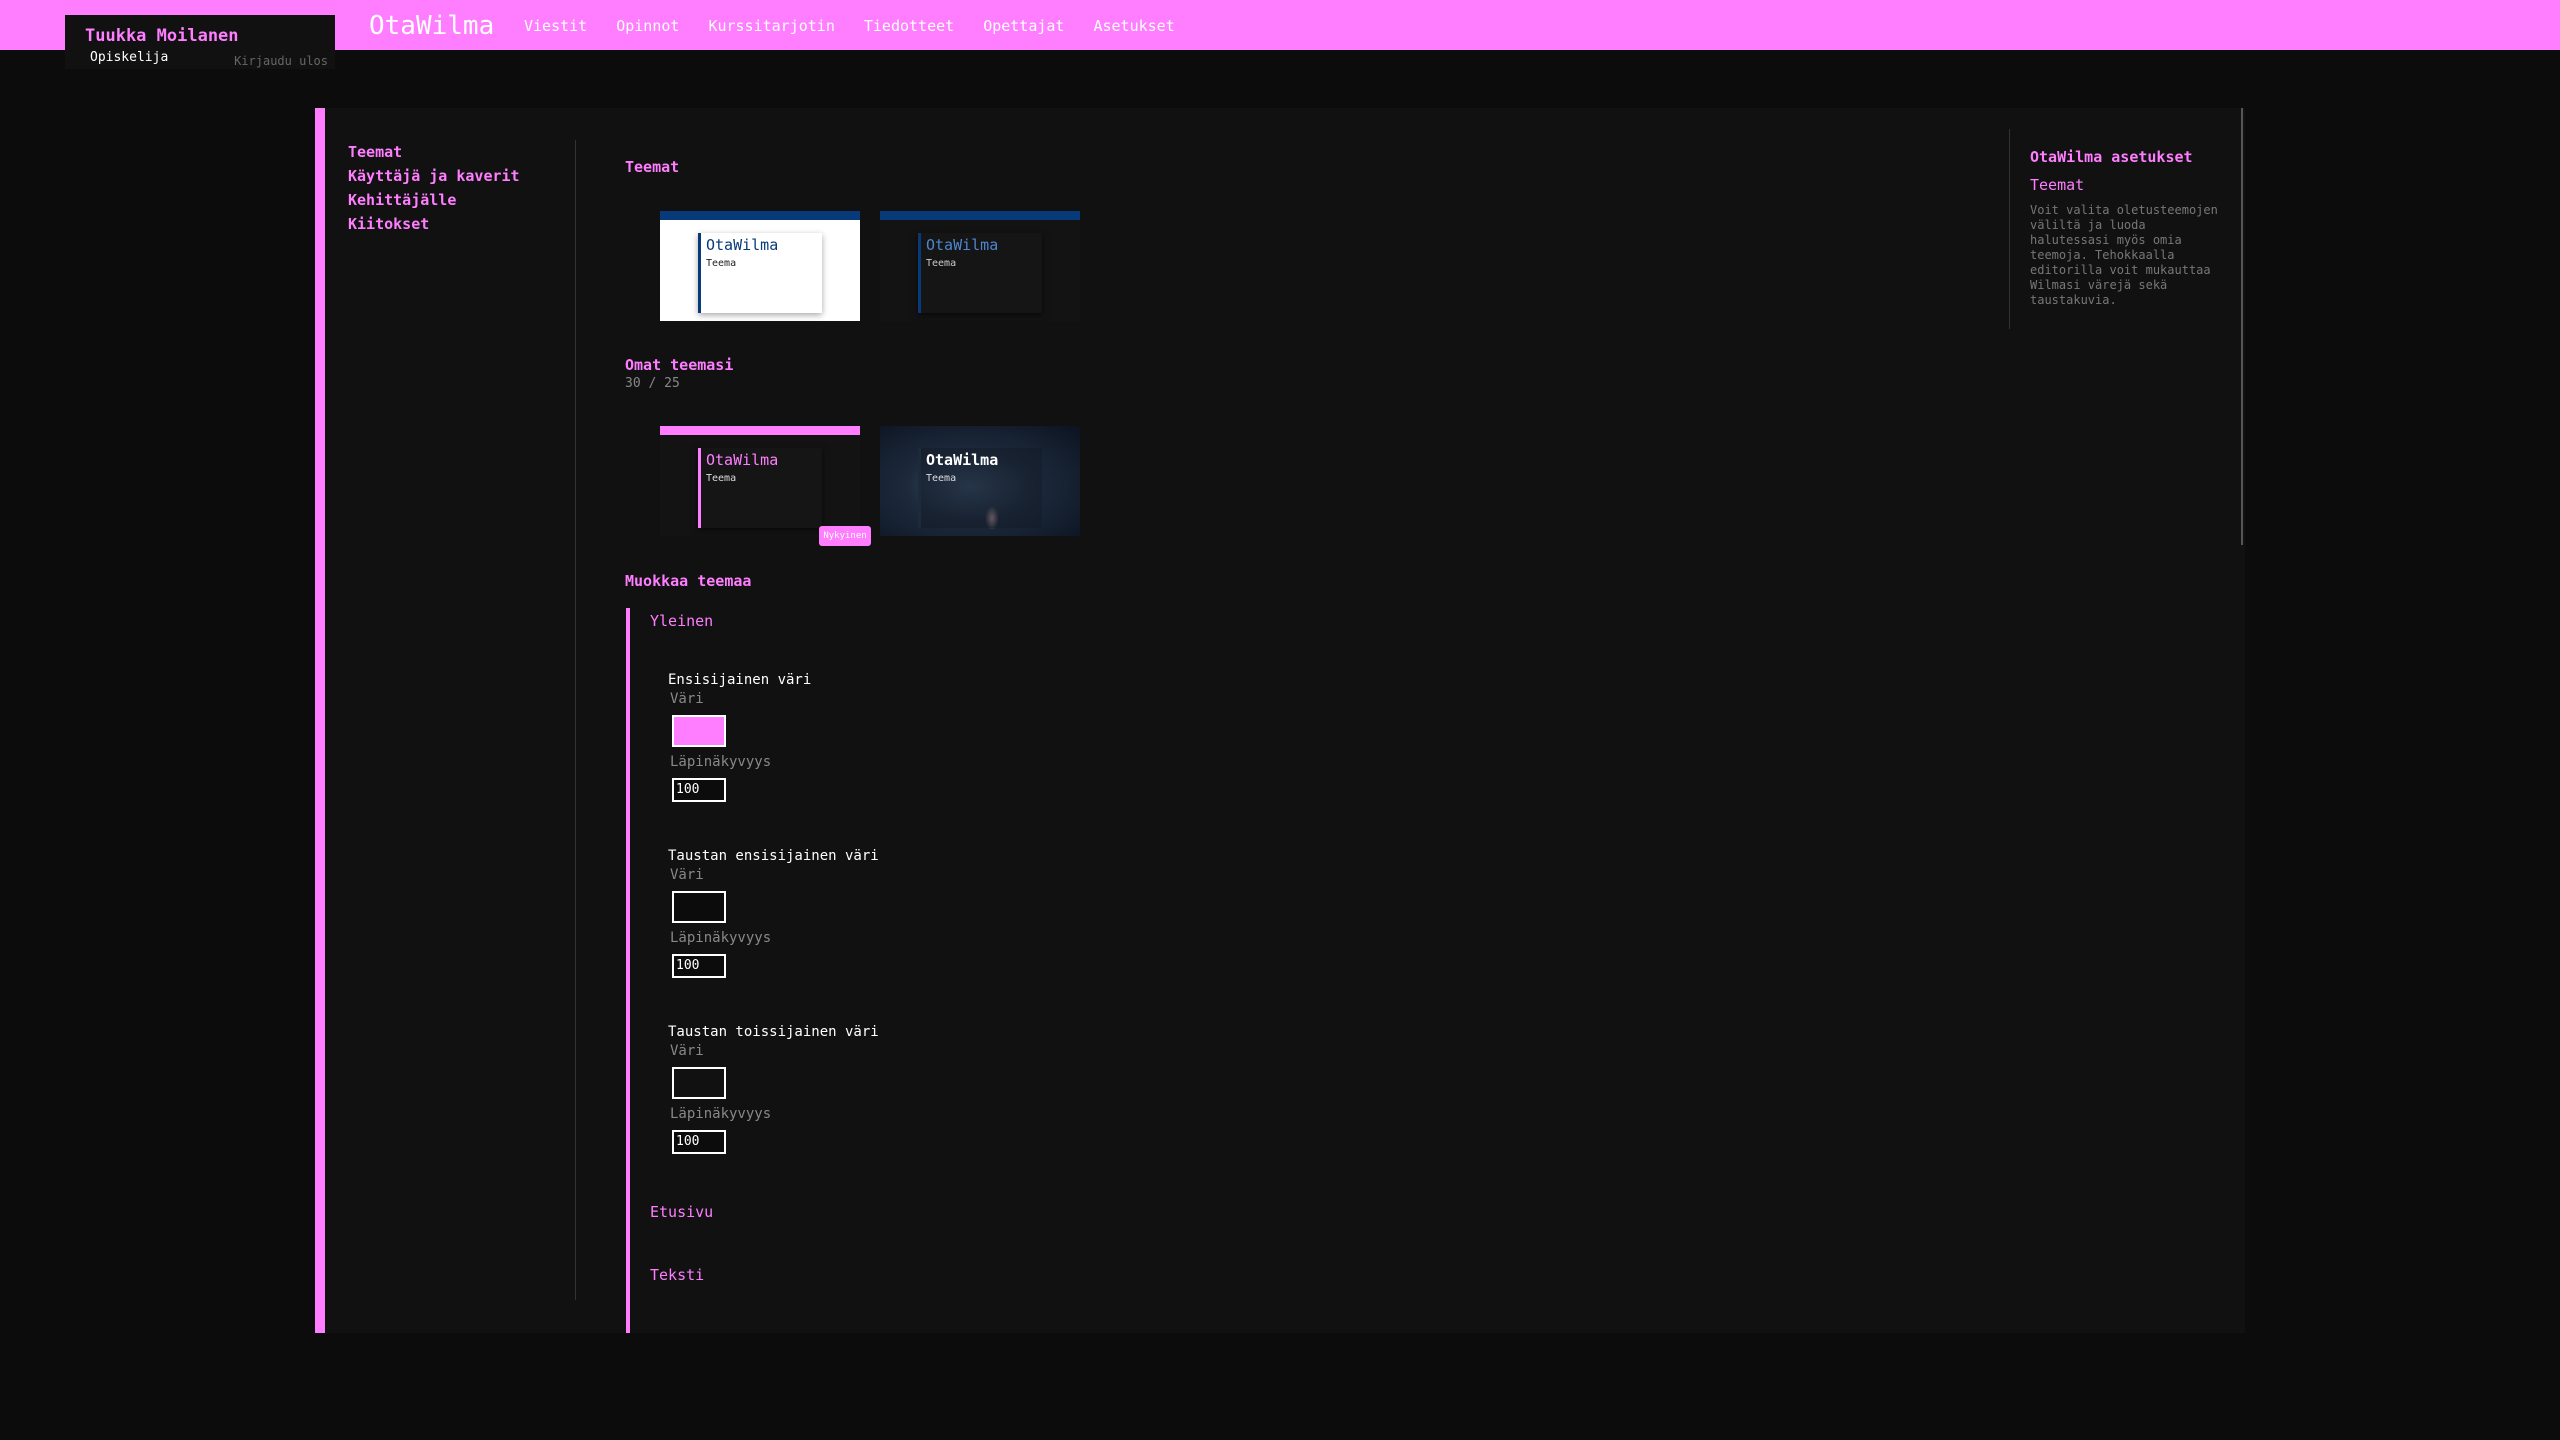  What do you see at coordinates (687, 1051) in the screenshot?
I see `field-bg-secondary-label: Väri` at bounding box center [687, 1051].